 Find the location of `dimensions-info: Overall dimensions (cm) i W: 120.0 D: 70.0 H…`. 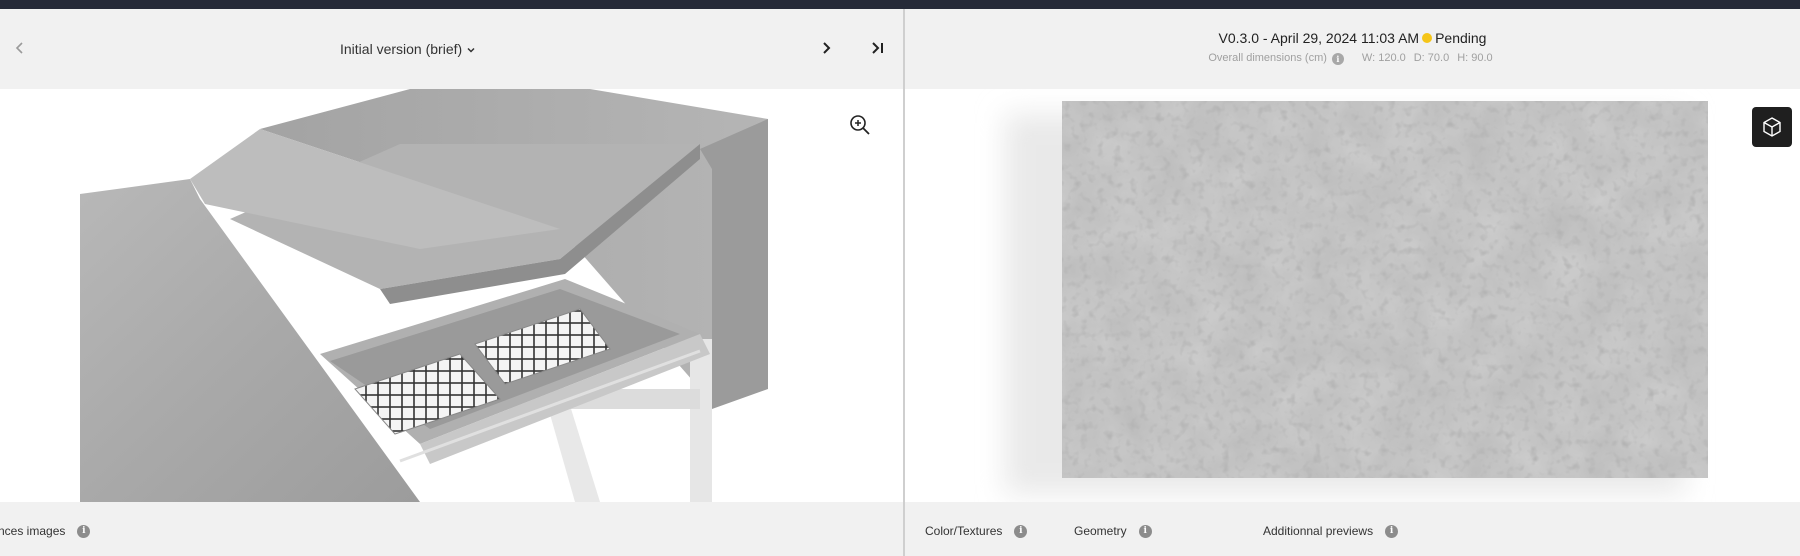

dimensions-info: Overall dimensions (cm) i W: 120.0 D: 70.0 H… is located at coordinates (1352, 58).